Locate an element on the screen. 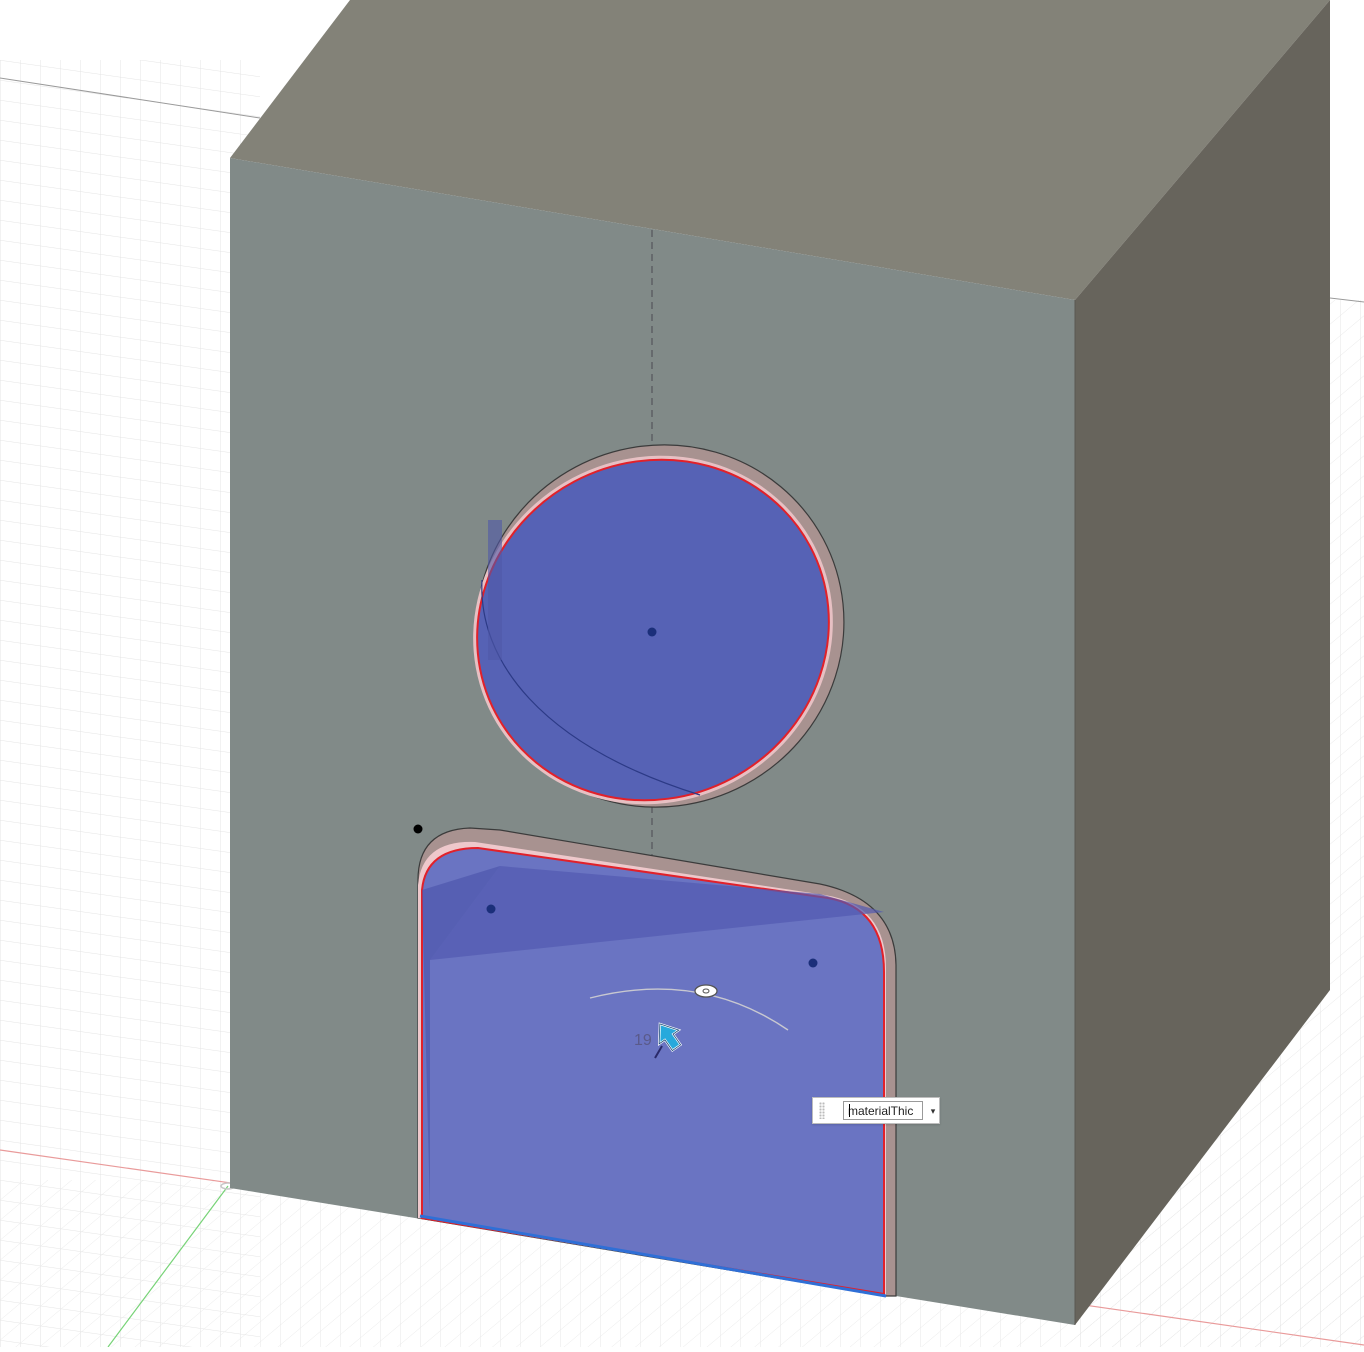 The width and height of the screenshot is (1364, 1352). grip-handle is located at coordinates (822, 1110).